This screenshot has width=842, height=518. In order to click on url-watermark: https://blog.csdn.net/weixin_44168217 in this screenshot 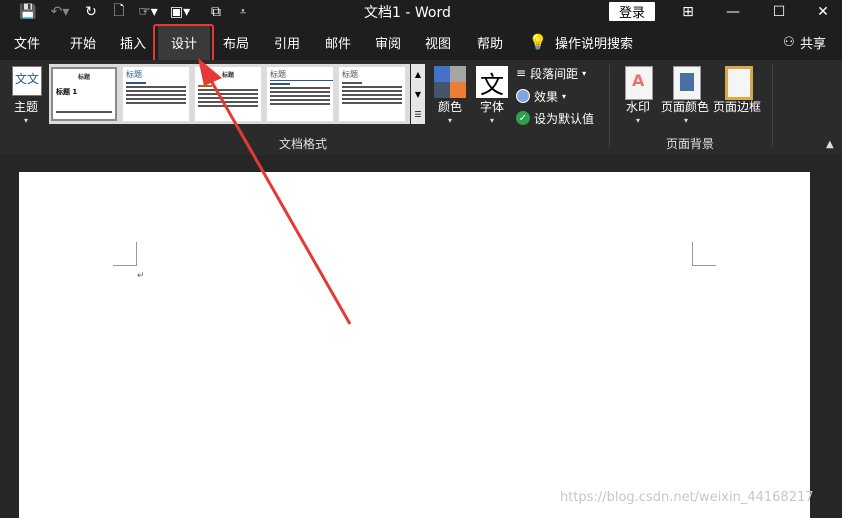, I will do `click(687, 497)`.